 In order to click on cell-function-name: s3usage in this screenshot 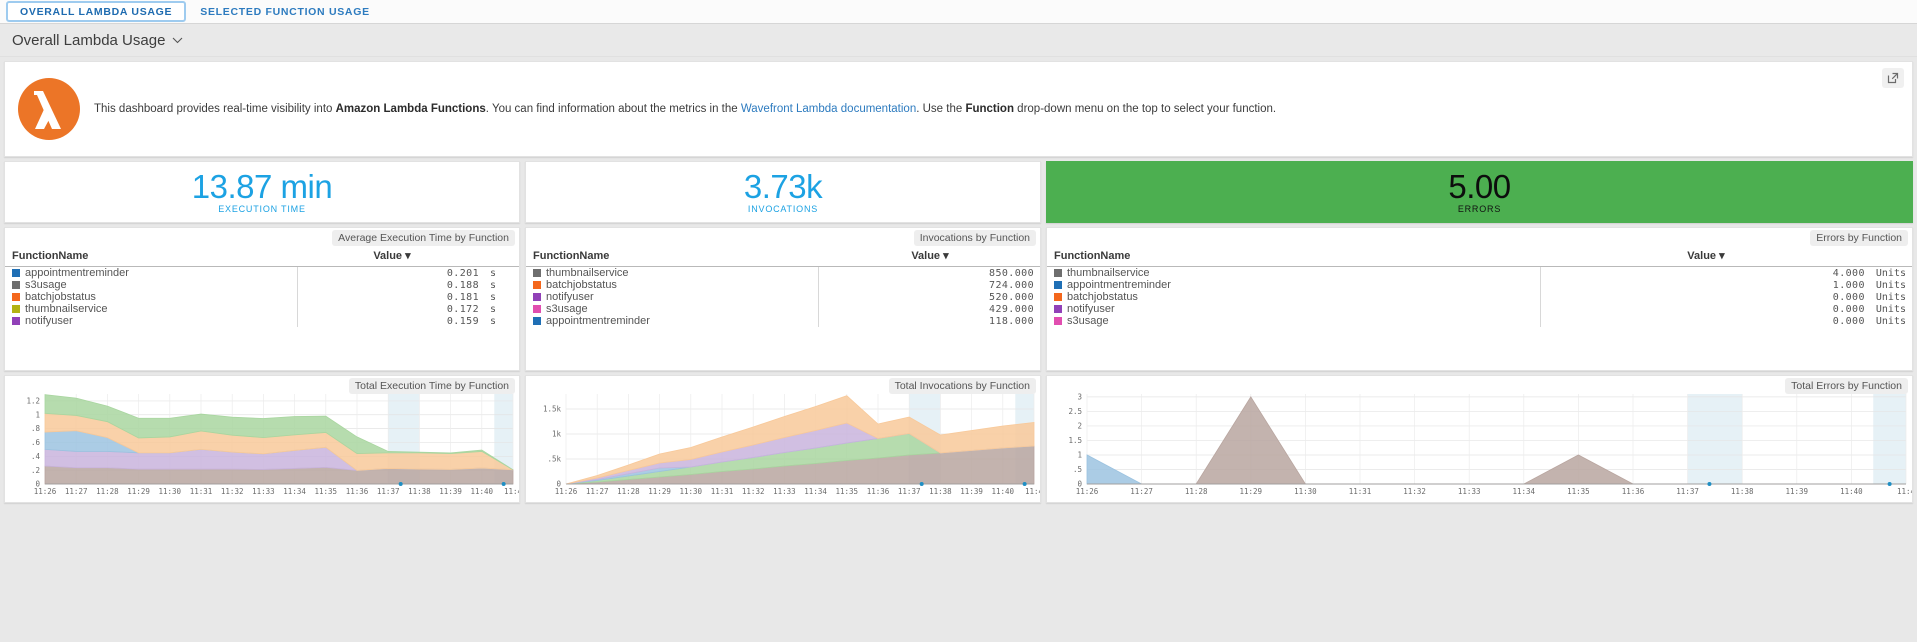, I will do `click(673, 309)`.